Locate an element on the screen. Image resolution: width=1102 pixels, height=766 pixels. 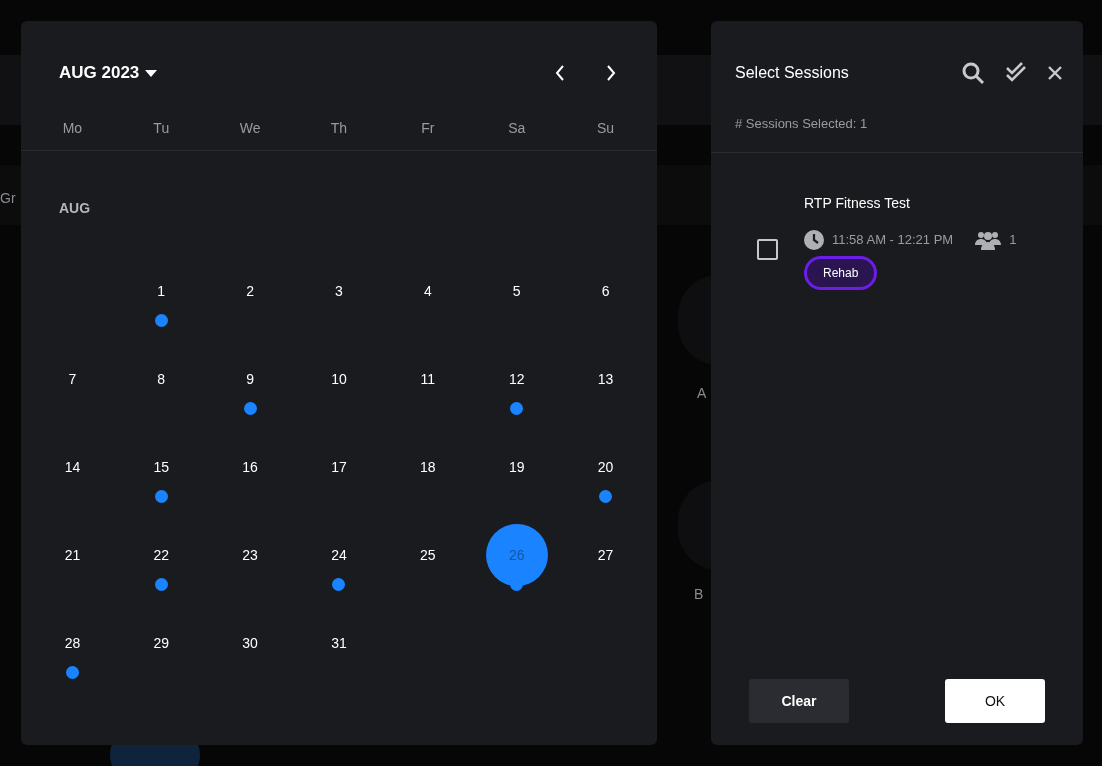
ok-button: OK is located at coordinates (995, 701).